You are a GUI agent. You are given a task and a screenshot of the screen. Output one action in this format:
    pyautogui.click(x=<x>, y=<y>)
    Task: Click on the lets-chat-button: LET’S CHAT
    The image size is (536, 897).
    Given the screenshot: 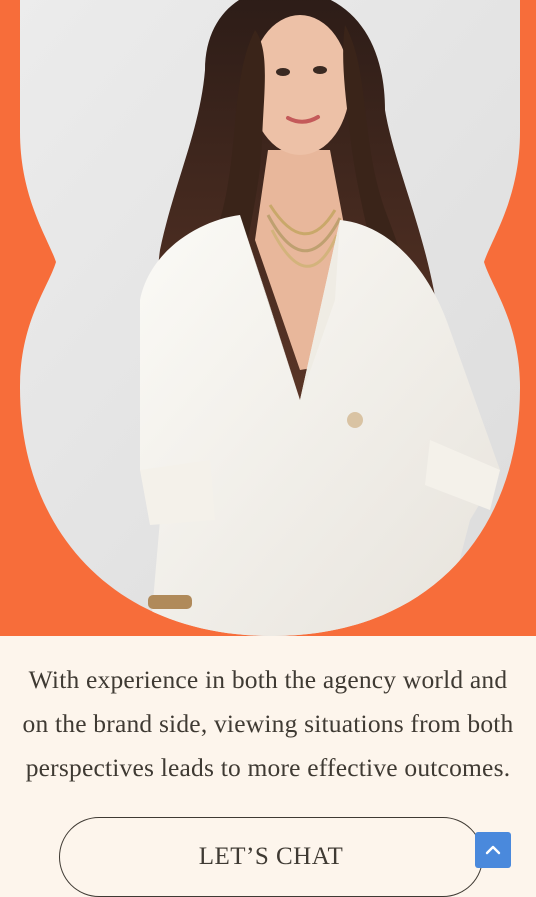 What is the action you would take?
    pyautogui.click(x=271, y=857)
    